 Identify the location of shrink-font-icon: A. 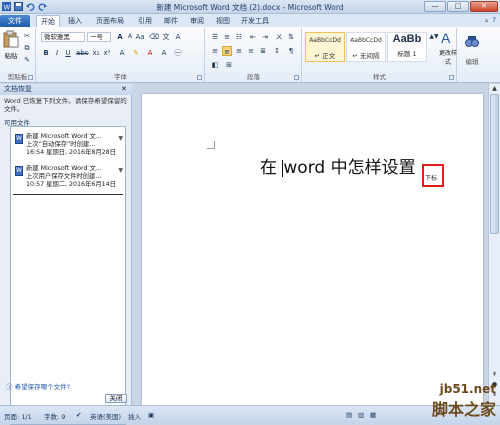
(130, 37).